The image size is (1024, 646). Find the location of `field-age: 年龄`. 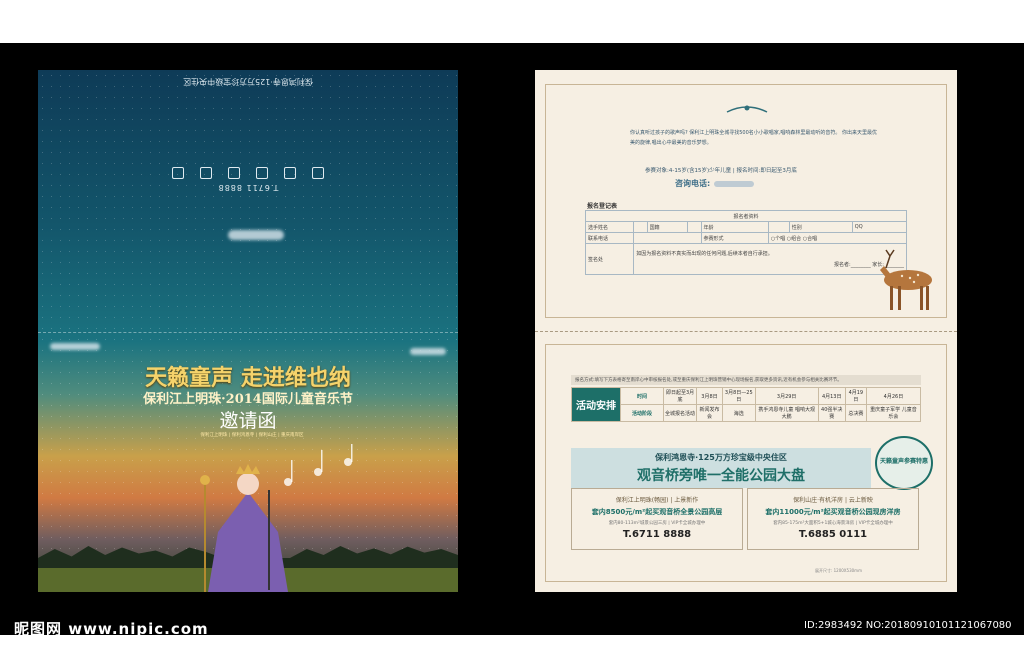

field-age: 年龄 is located at coordinates (734, 227).